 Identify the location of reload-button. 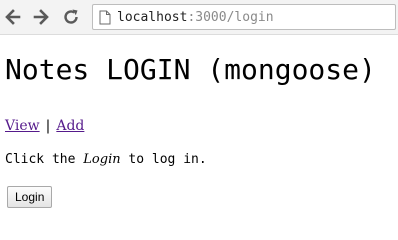
(71, 17).